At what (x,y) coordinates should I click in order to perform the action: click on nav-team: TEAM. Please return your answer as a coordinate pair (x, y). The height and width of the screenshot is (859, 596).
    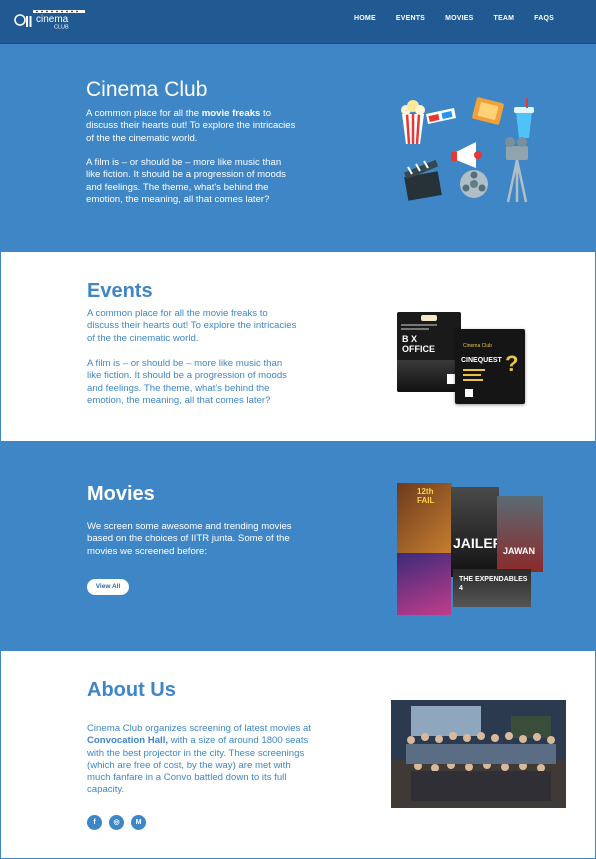
    Looking at the image, I should click on (504, 18).